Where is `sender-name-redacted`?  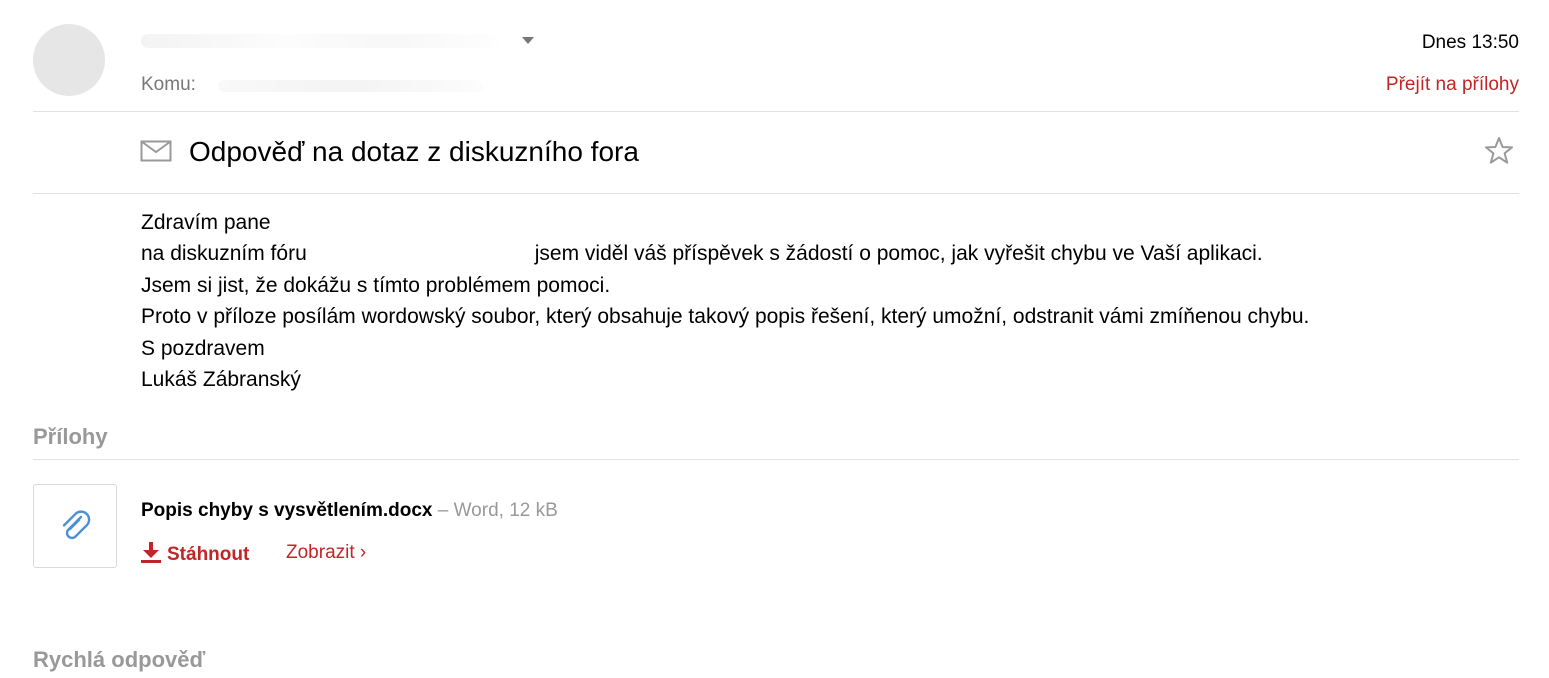 sender-name-redacted is located at coordinates (321, 41).